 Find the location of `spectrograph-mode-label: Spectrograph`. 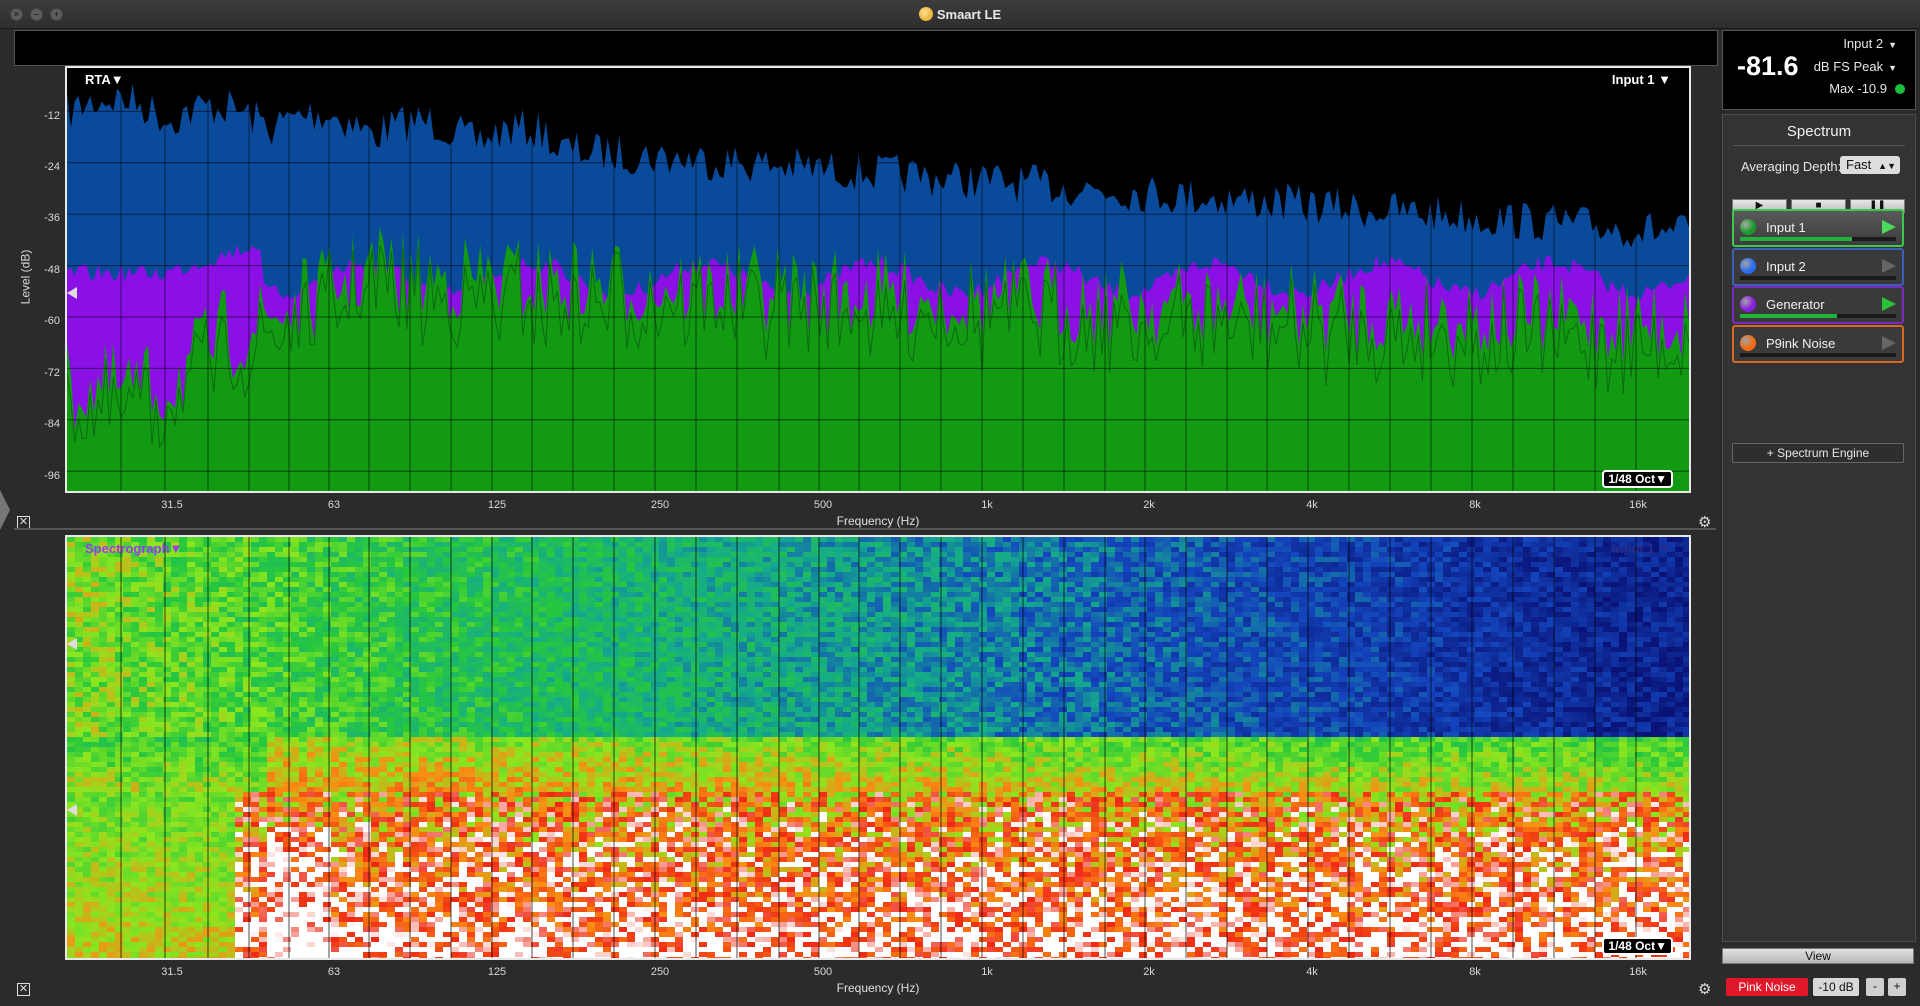

spectrograph-mode-label: Spectrograph is located at coordinates (127, 548).